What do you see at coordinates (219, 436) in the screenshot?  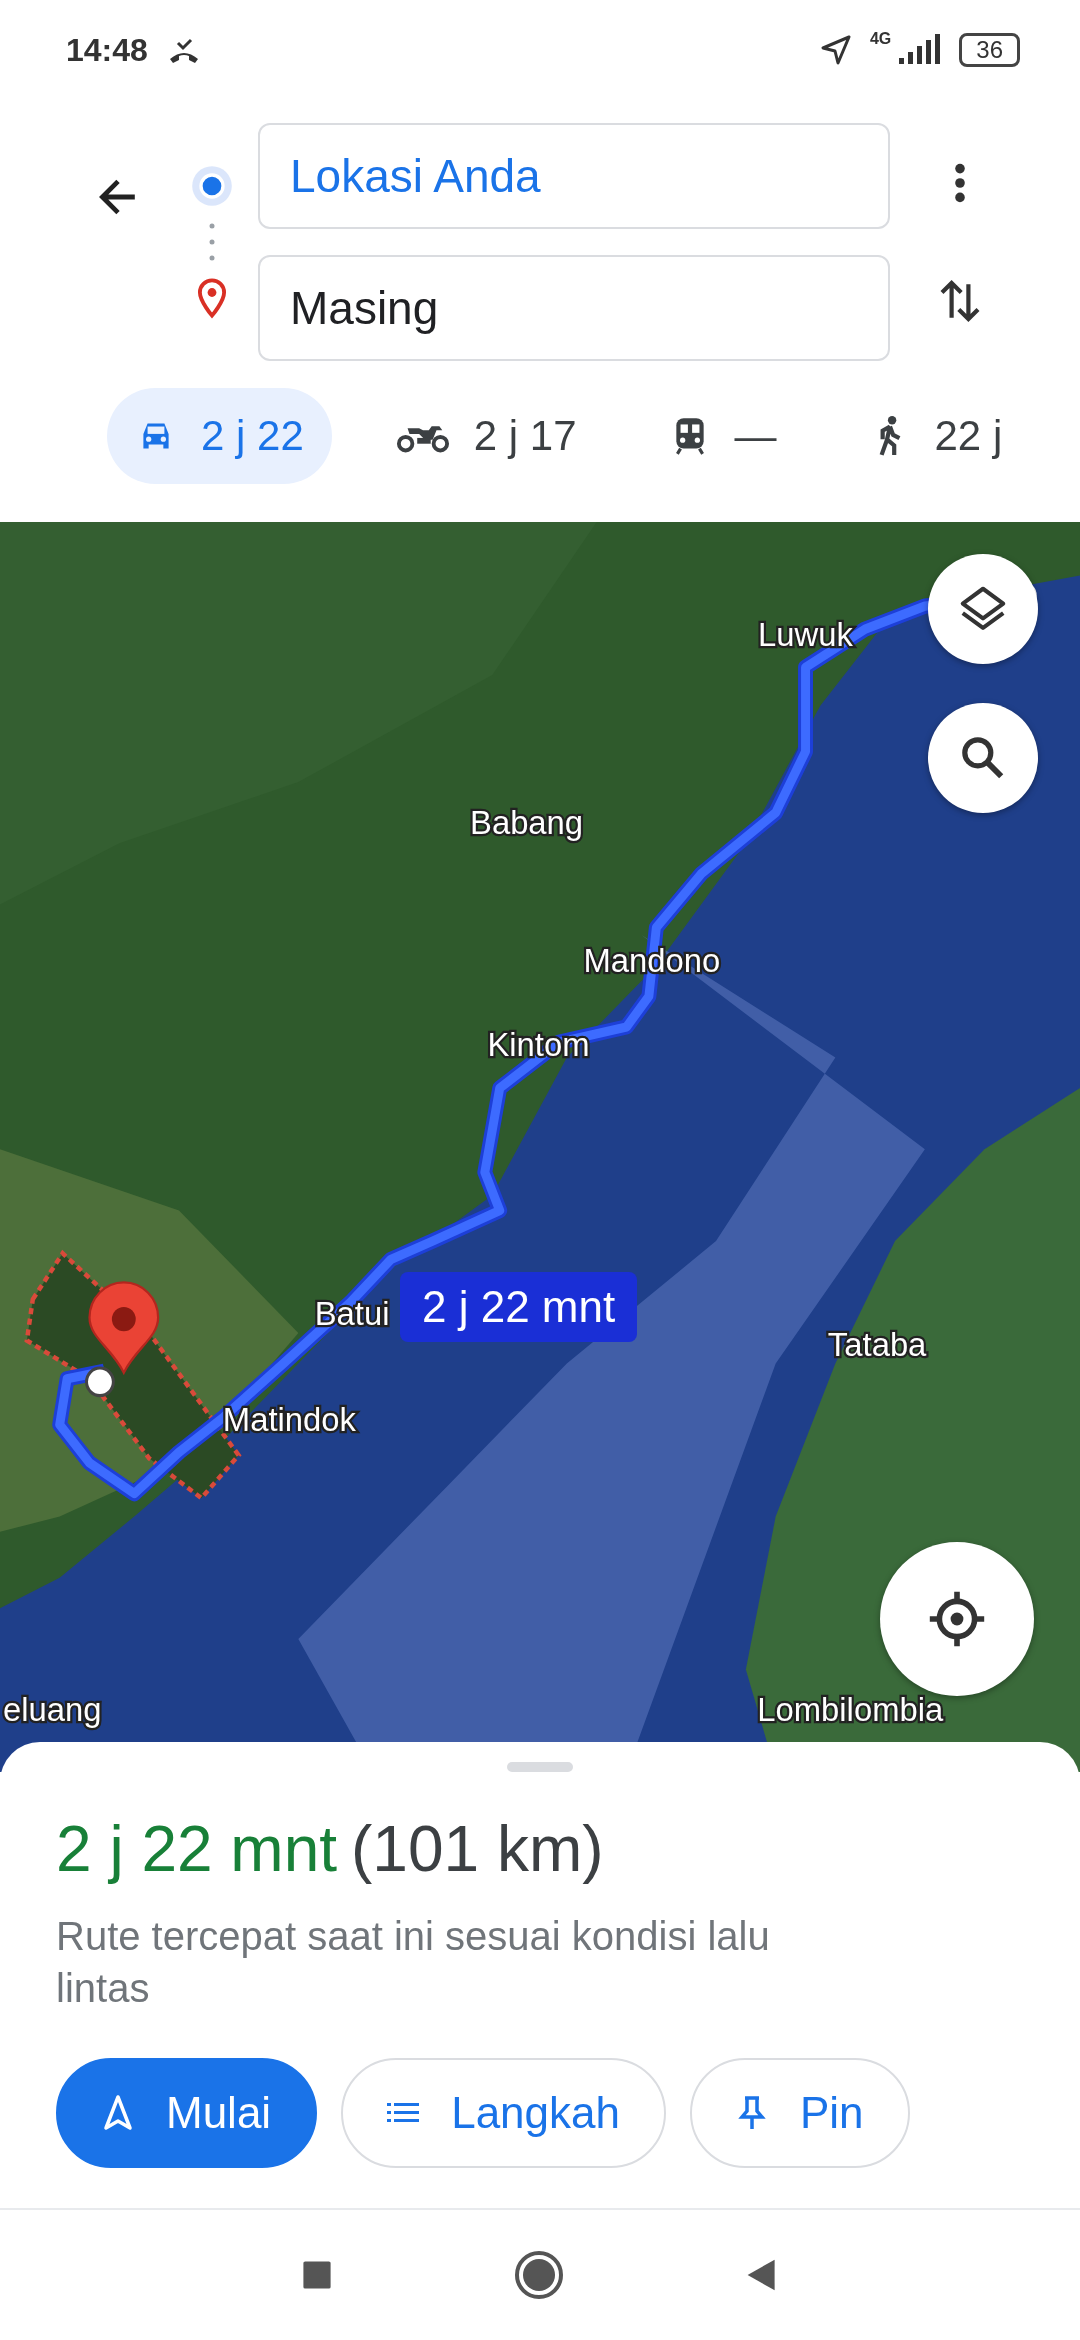 I see `travel-mode-tab: 2 j 22` at bounding box center [219, 436].